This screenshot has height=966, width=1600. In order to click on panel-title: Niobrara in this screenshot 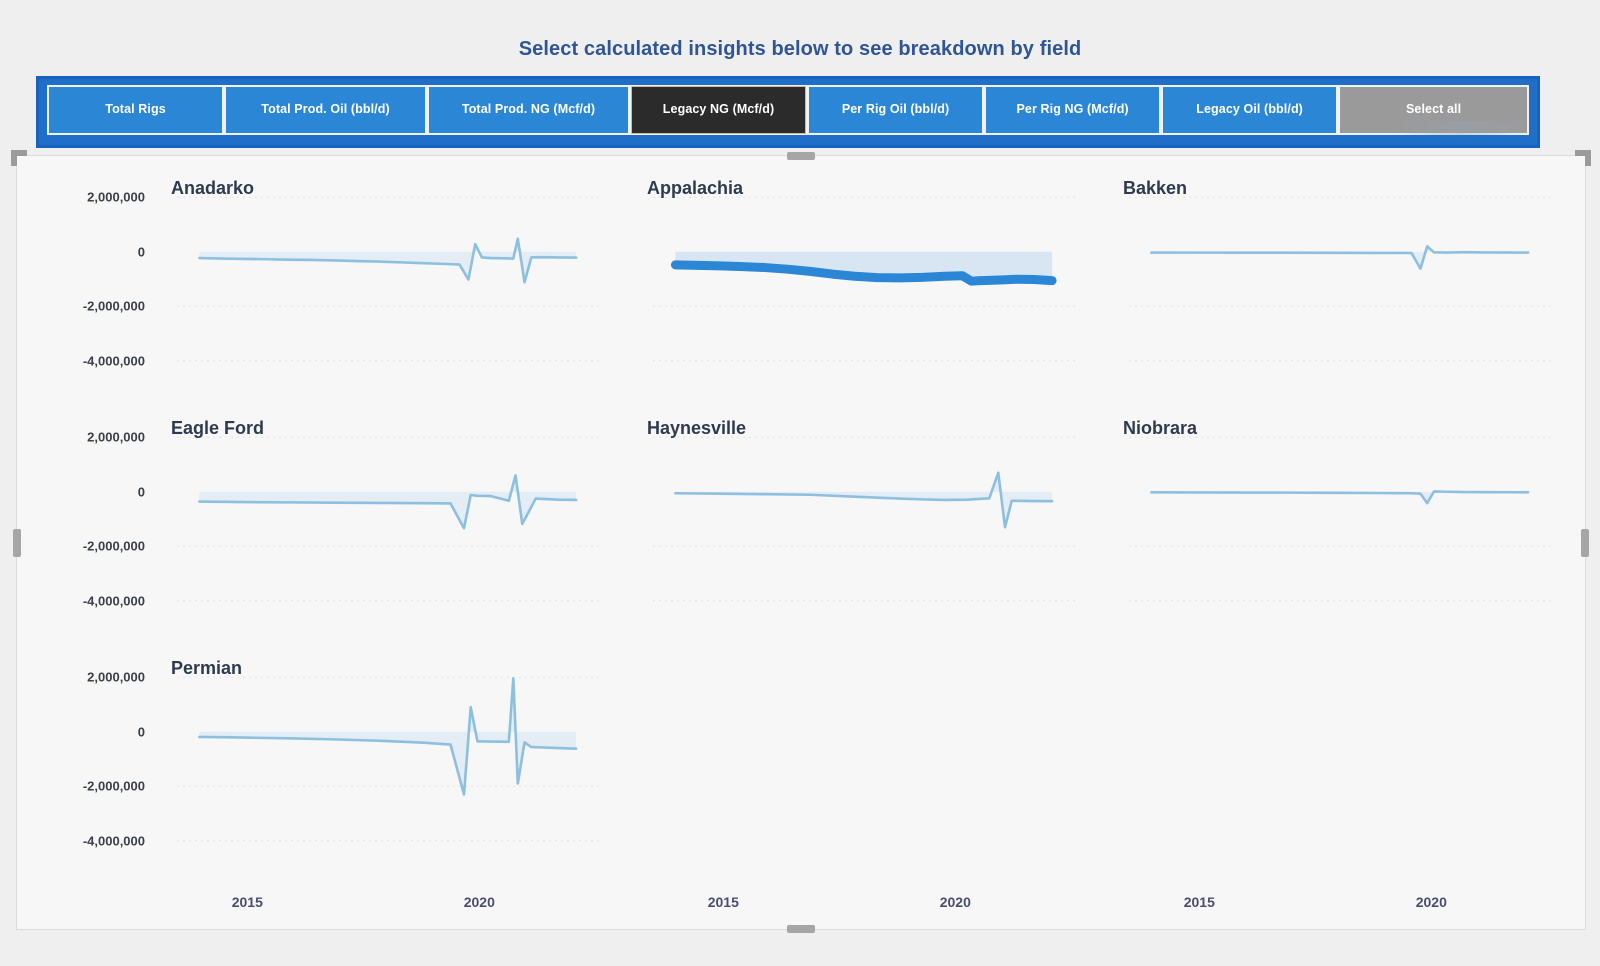, I will do `click(1160, 428)`.